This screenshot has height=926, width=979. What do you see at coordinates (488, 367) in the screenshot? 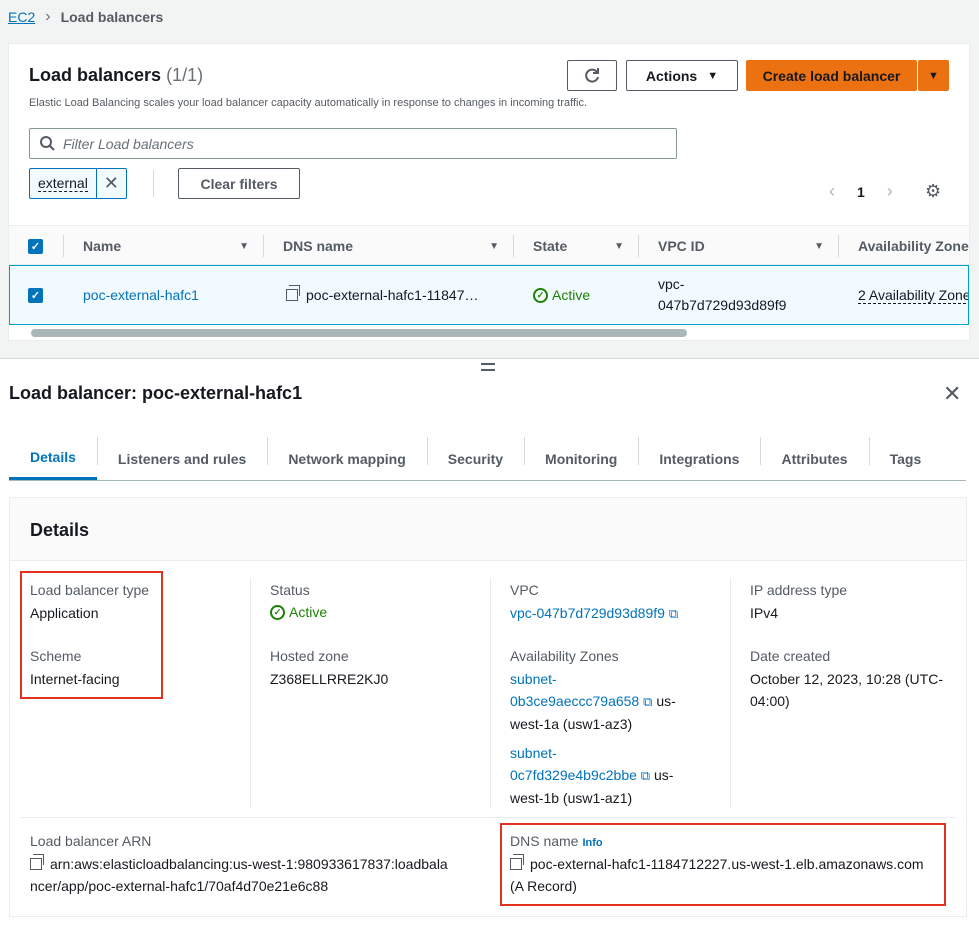
I see `resize-handle-icon` at bounding box center [488, 367].